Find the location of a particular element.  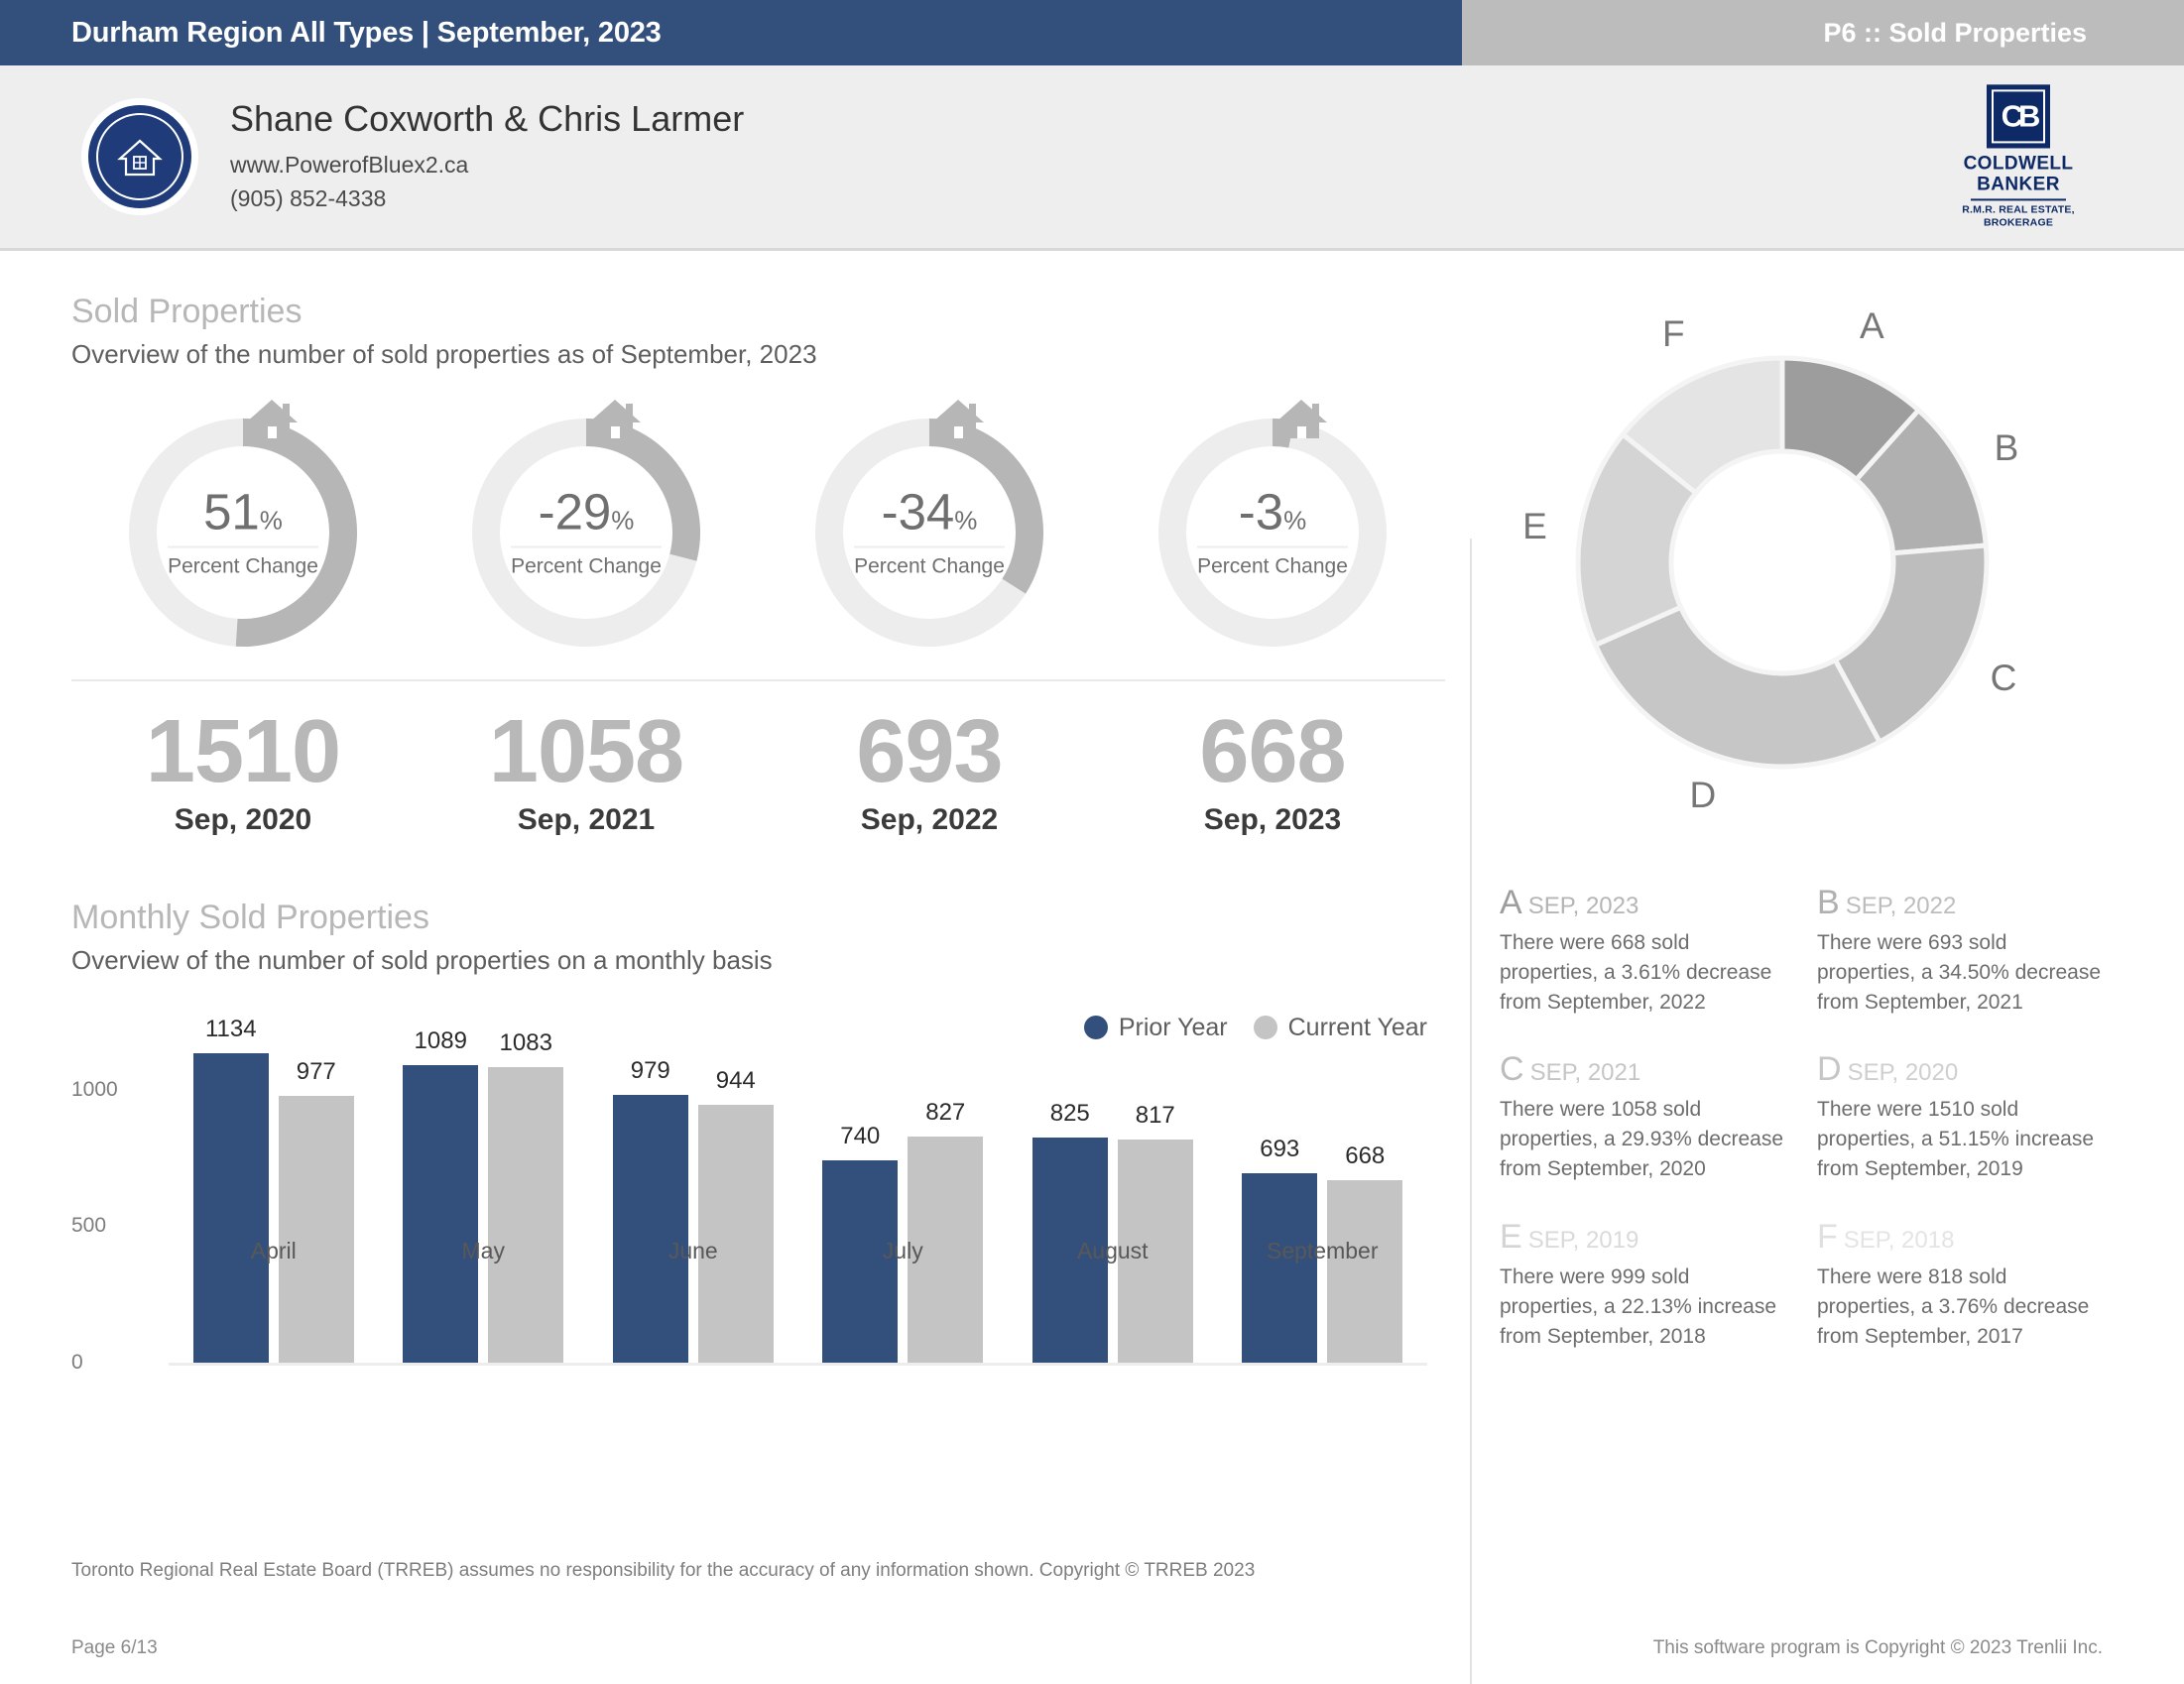

gauge-cell-2: -29% Percent Change is located at coordinates (586, 528).